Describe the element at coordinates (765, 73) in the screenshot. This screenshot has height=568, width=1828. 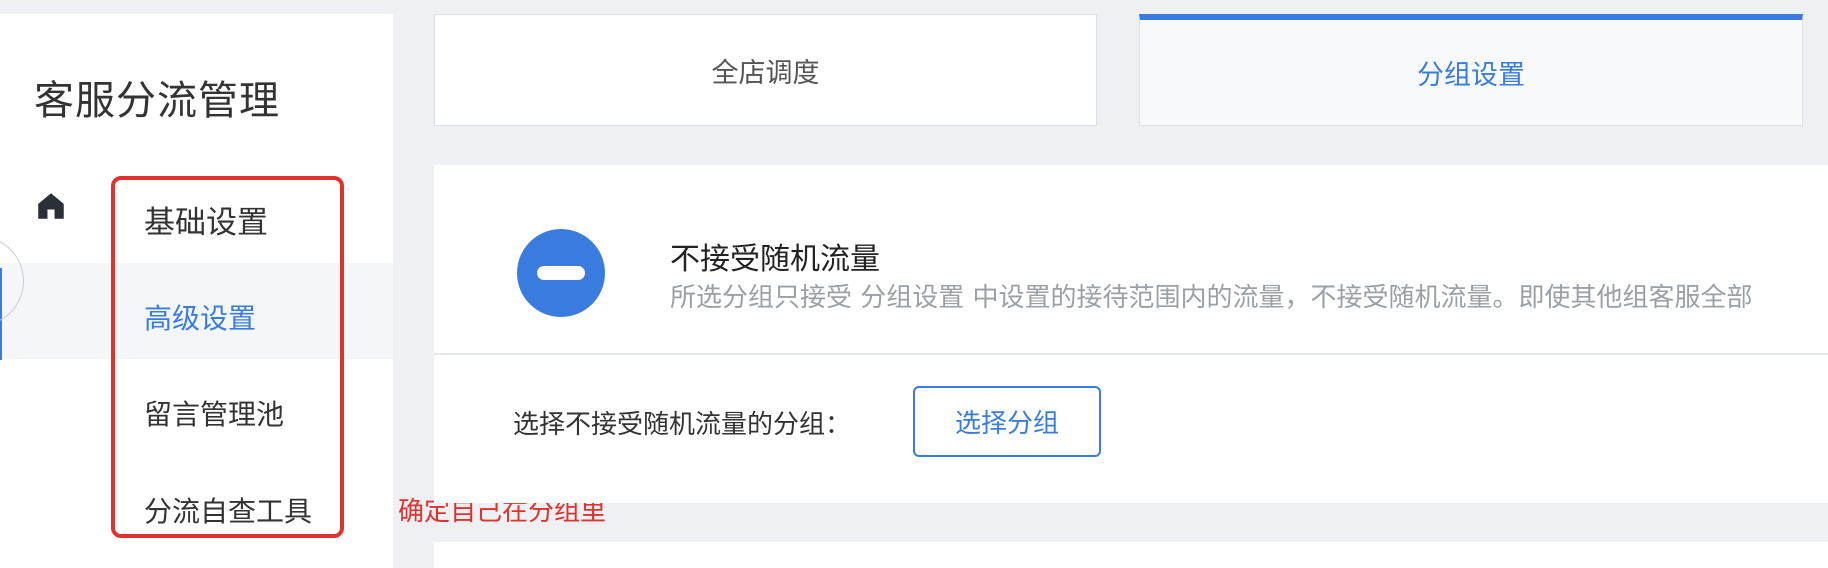
I see `tab-label: 全店调度` at that location.